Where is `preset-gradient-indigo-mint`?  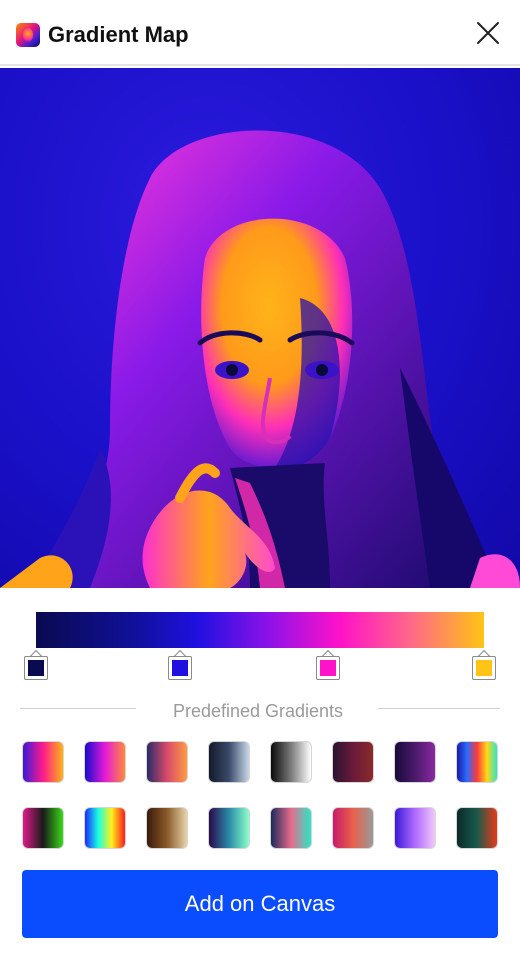 preset-gradient-indigo-mint is located at coordinates (229, 828).